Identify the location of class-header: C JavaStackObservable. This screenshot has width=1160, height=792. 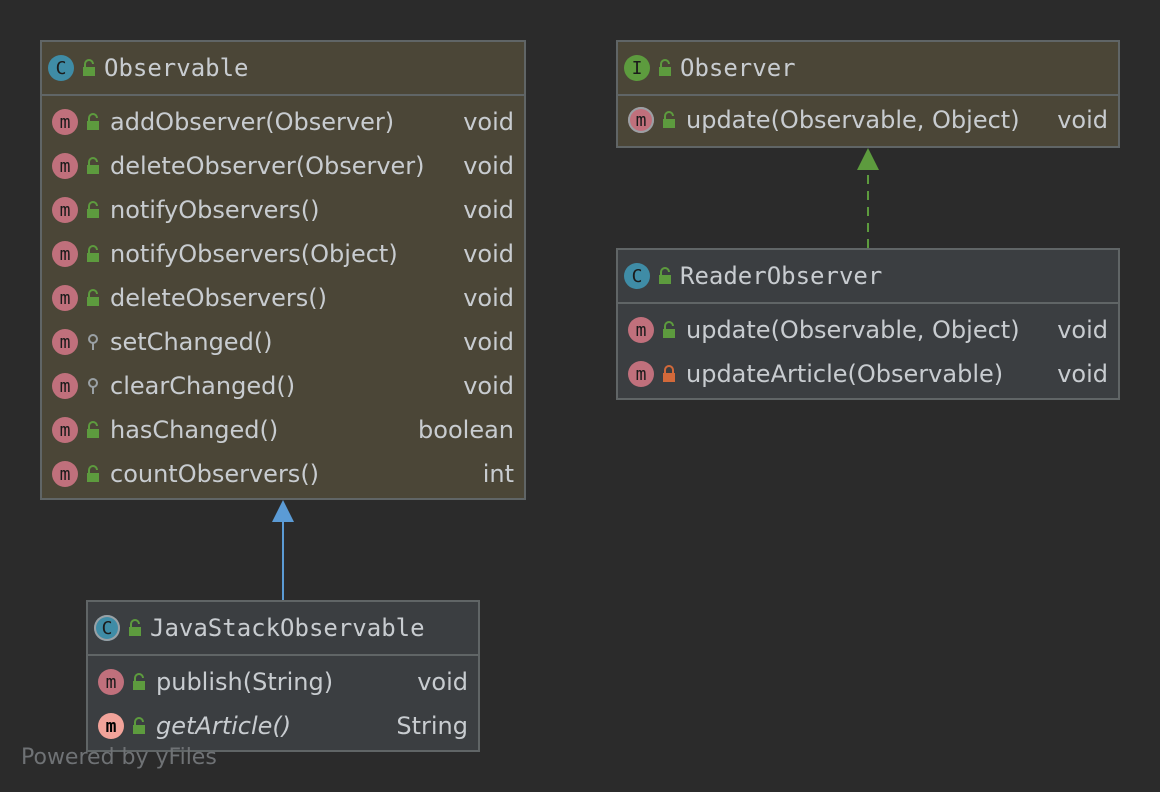
(283, 629).